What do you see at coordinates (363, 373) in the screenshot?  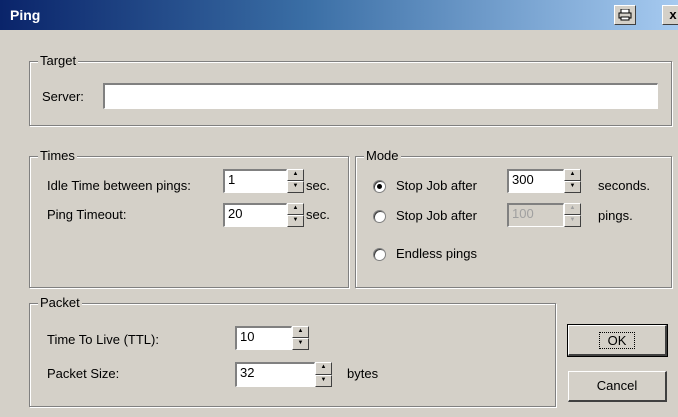 I see `bytes-unit-label: bytes` at bounding box center [363, 373].